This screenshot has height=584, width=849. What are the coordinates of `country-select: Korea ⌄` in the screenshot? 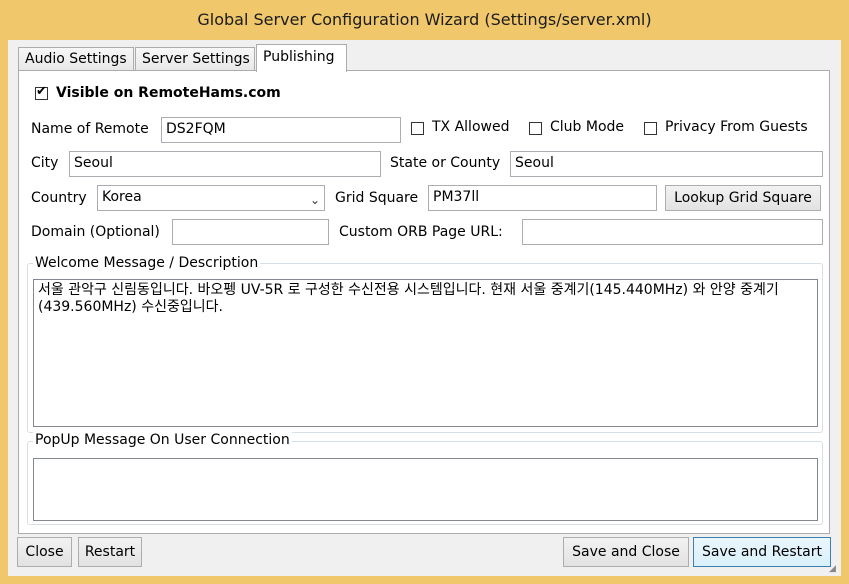 It's located at (211, 198).